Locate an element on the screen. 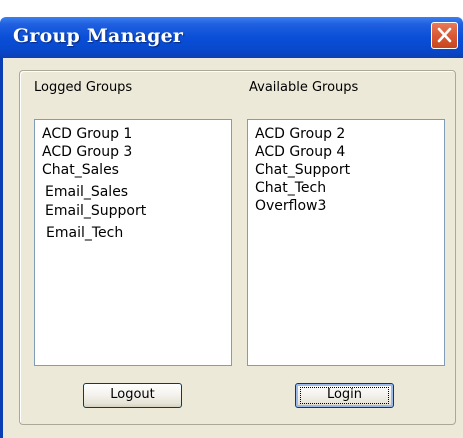  window-frame-left is located at coordinates (1, 248).